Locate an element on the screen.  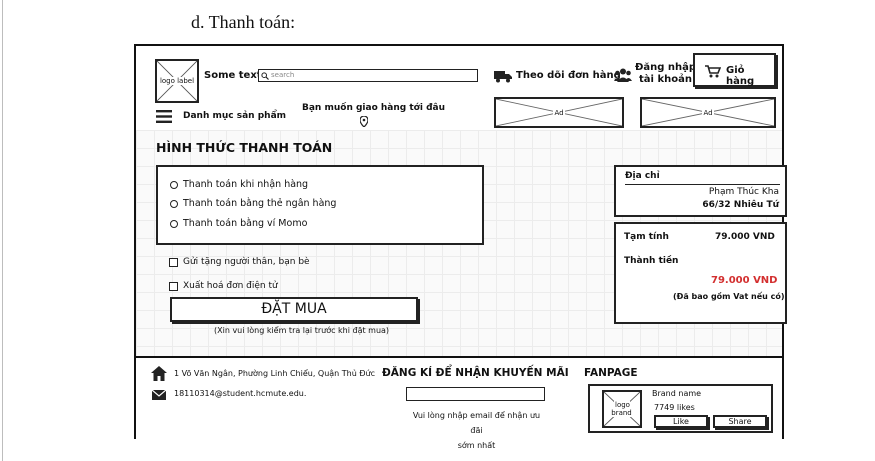
fanpage-title: FANPAGE is located at coordinates (611, 373).